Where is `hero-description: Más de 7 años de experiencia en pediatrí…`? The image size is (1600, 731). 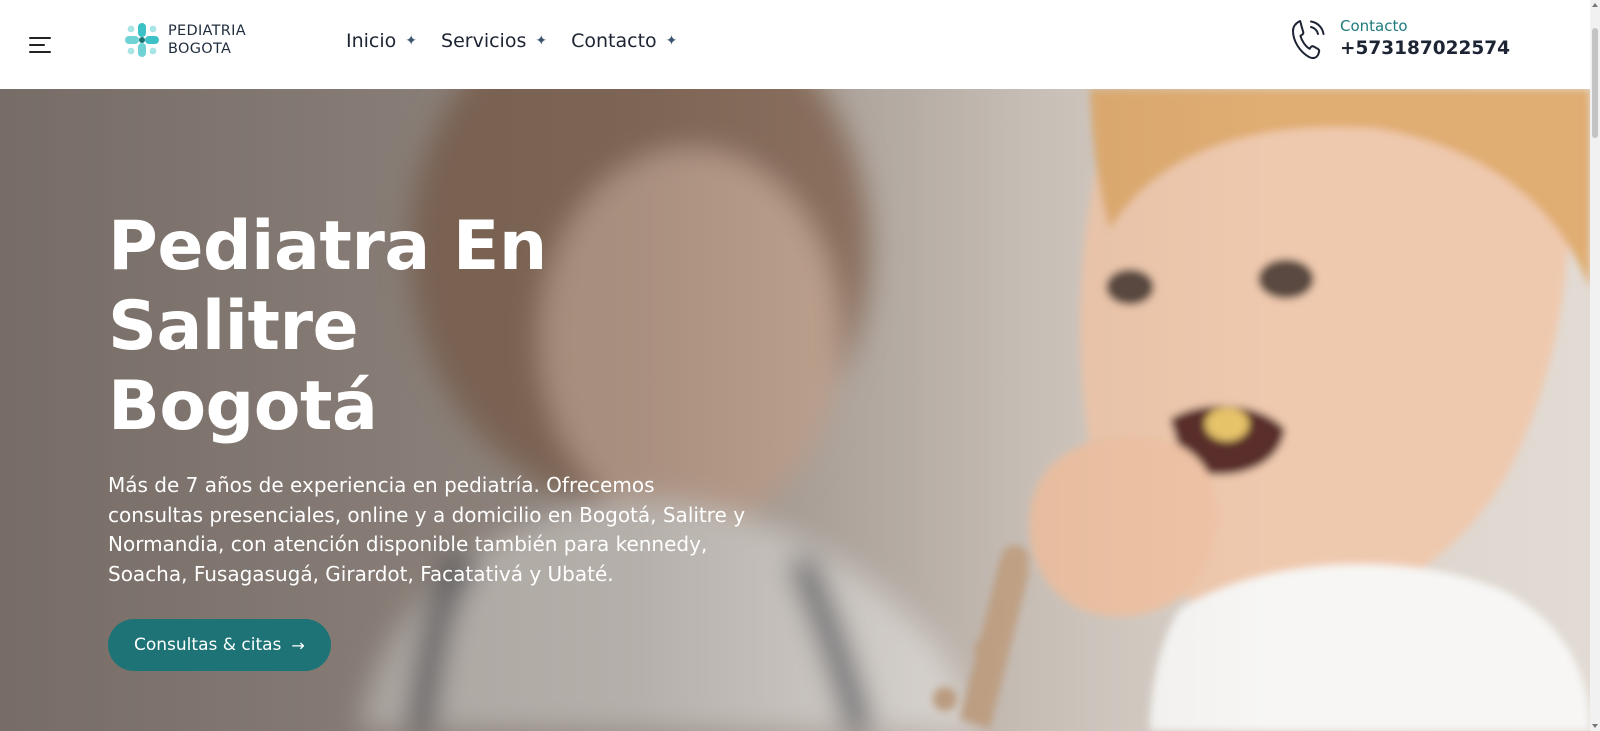
hero-description: Más de 7 años de experiencia en pediatrí… is located at coordinates (427, 529).